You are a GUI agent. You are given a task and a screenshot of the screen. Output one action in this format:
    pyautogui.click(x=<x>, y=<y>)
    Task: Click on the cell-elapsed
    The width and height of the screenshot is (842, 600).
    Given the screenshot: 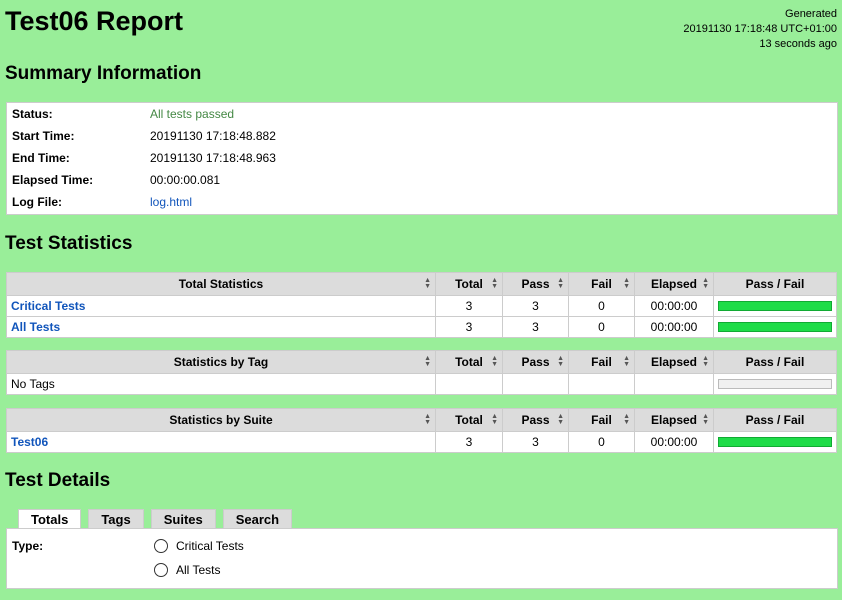 What is the action you would take?
    pyautogui.click(x=674, y=384)
    